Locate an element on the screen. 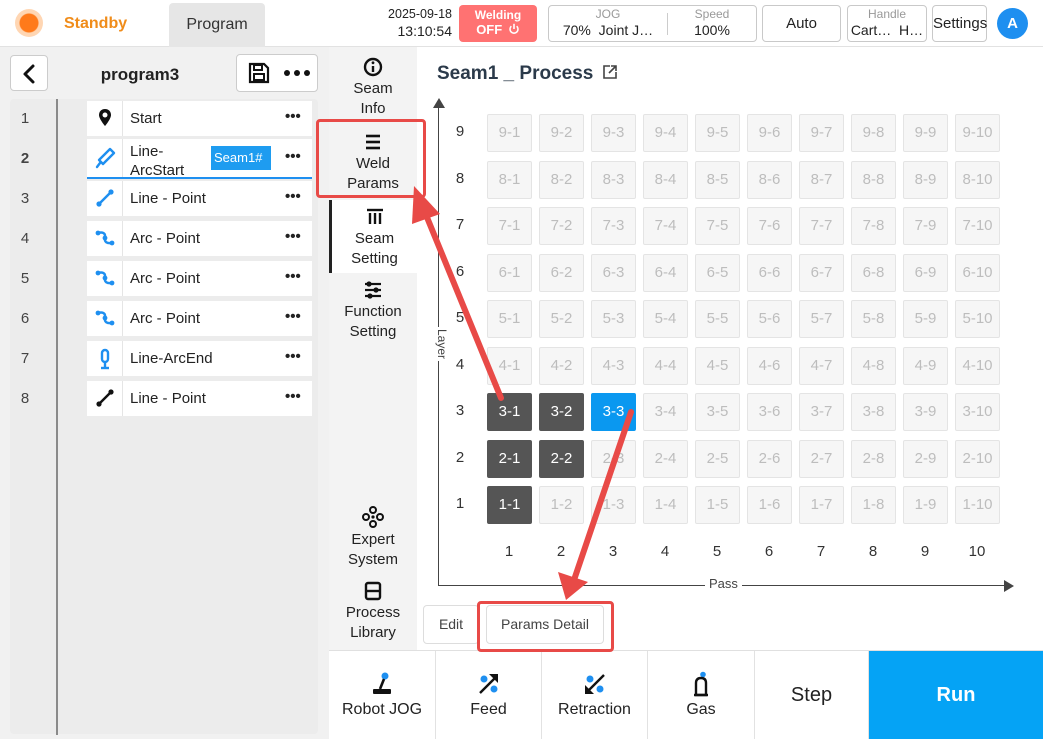 The image size is (1043, 739). arrow-to-weld-params is located at coordinates (462, 304).